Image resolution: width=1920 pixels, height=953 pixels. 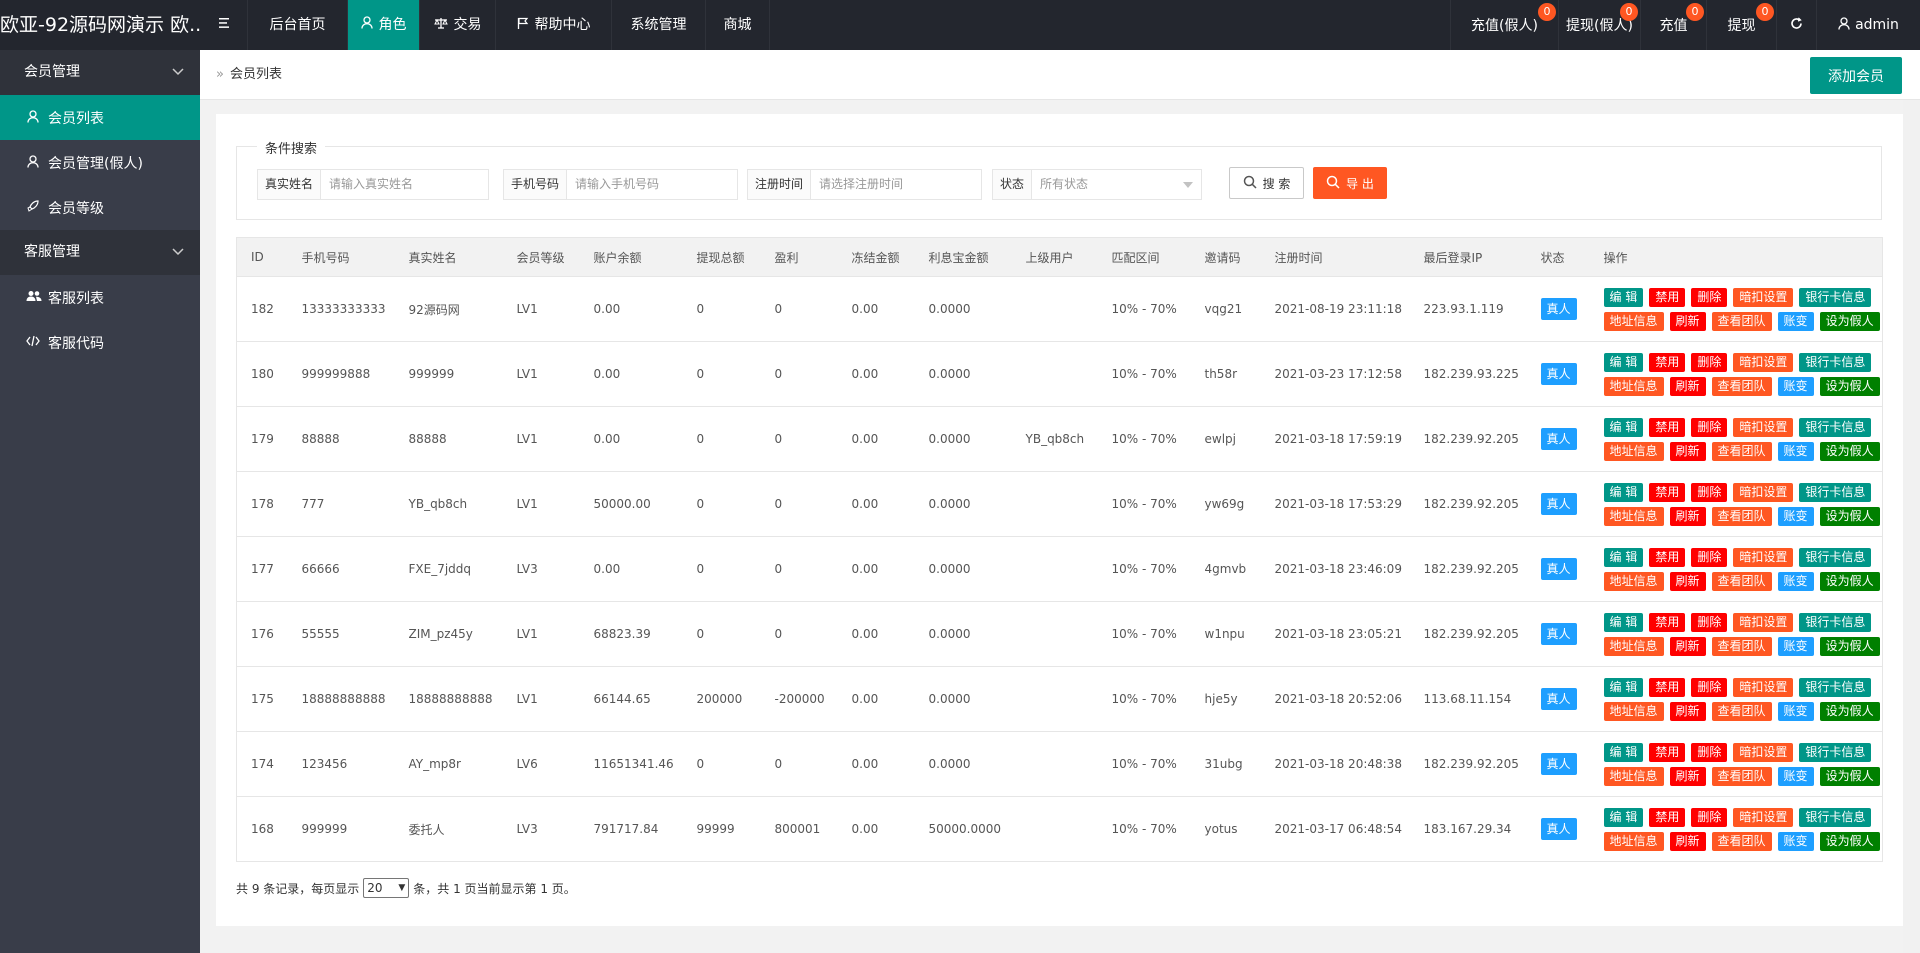 I want to click on top-right-item-2: 充值 0, so click(x=1673, y=25).